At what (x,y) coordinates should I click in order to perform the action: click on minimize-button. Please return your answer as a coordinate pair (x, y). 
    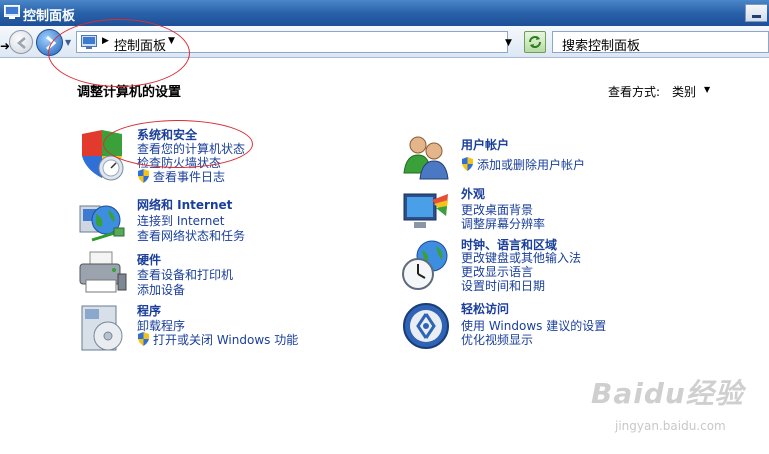
    Looking at the image, I should click on (756, 13).